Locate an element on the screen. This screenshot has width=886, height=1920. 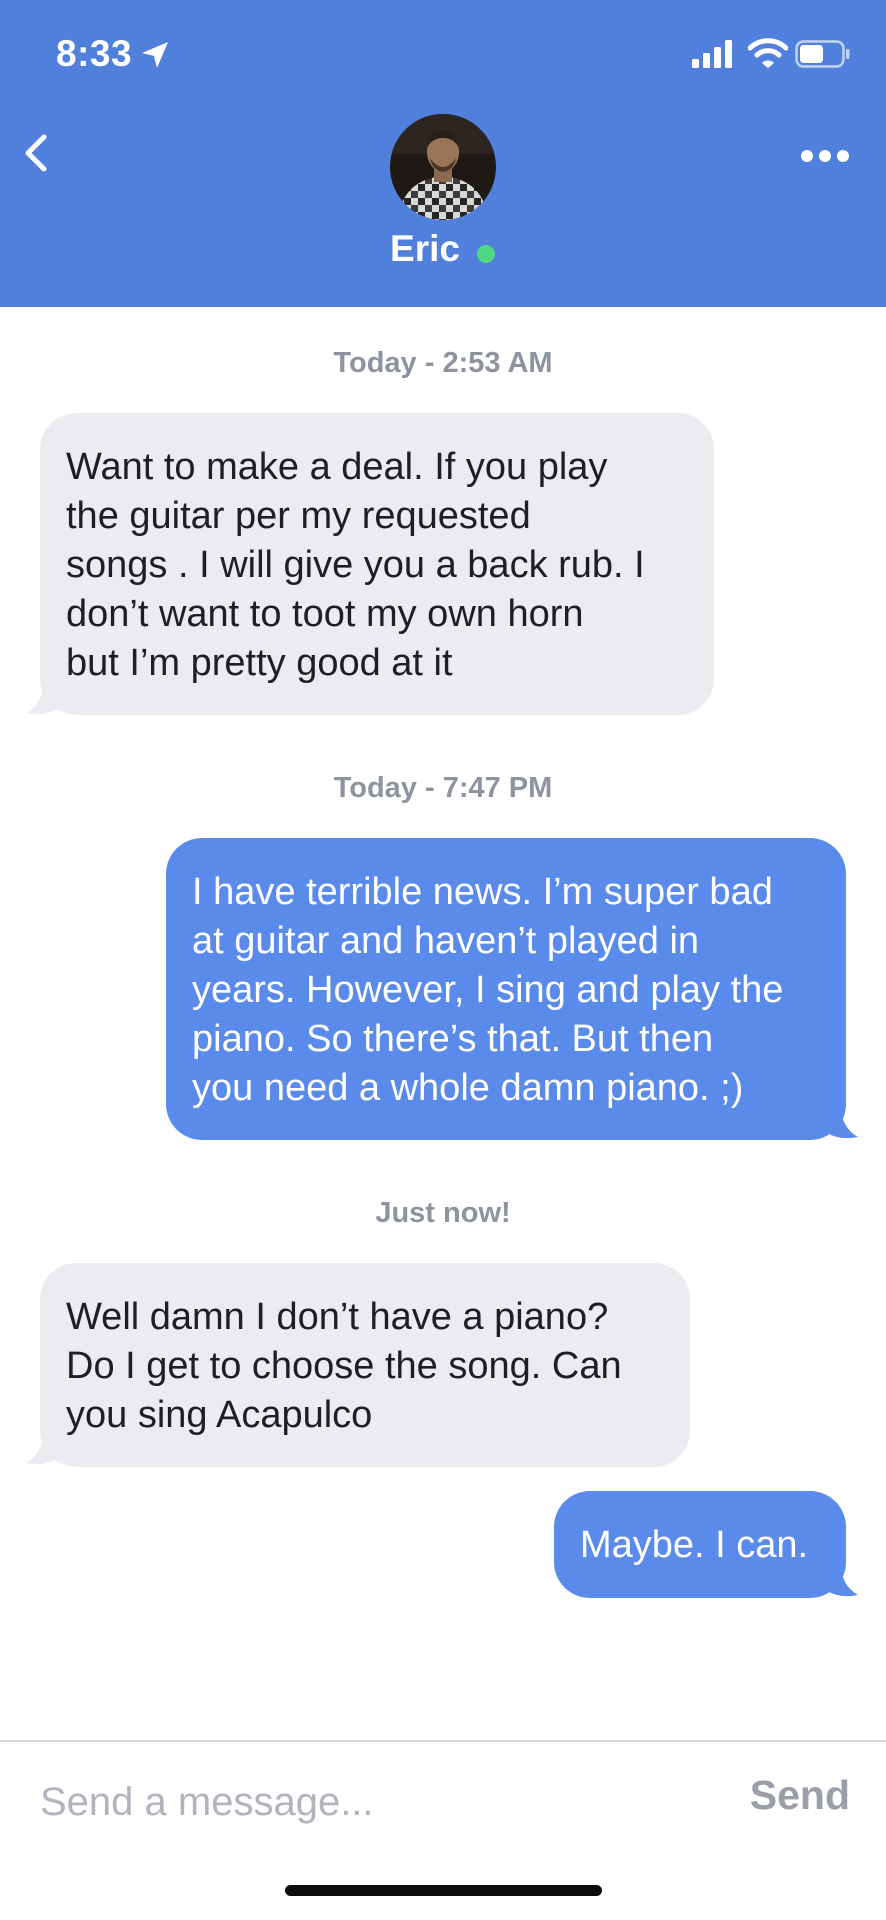
composer-divider is located at coordinates (443, 1741).